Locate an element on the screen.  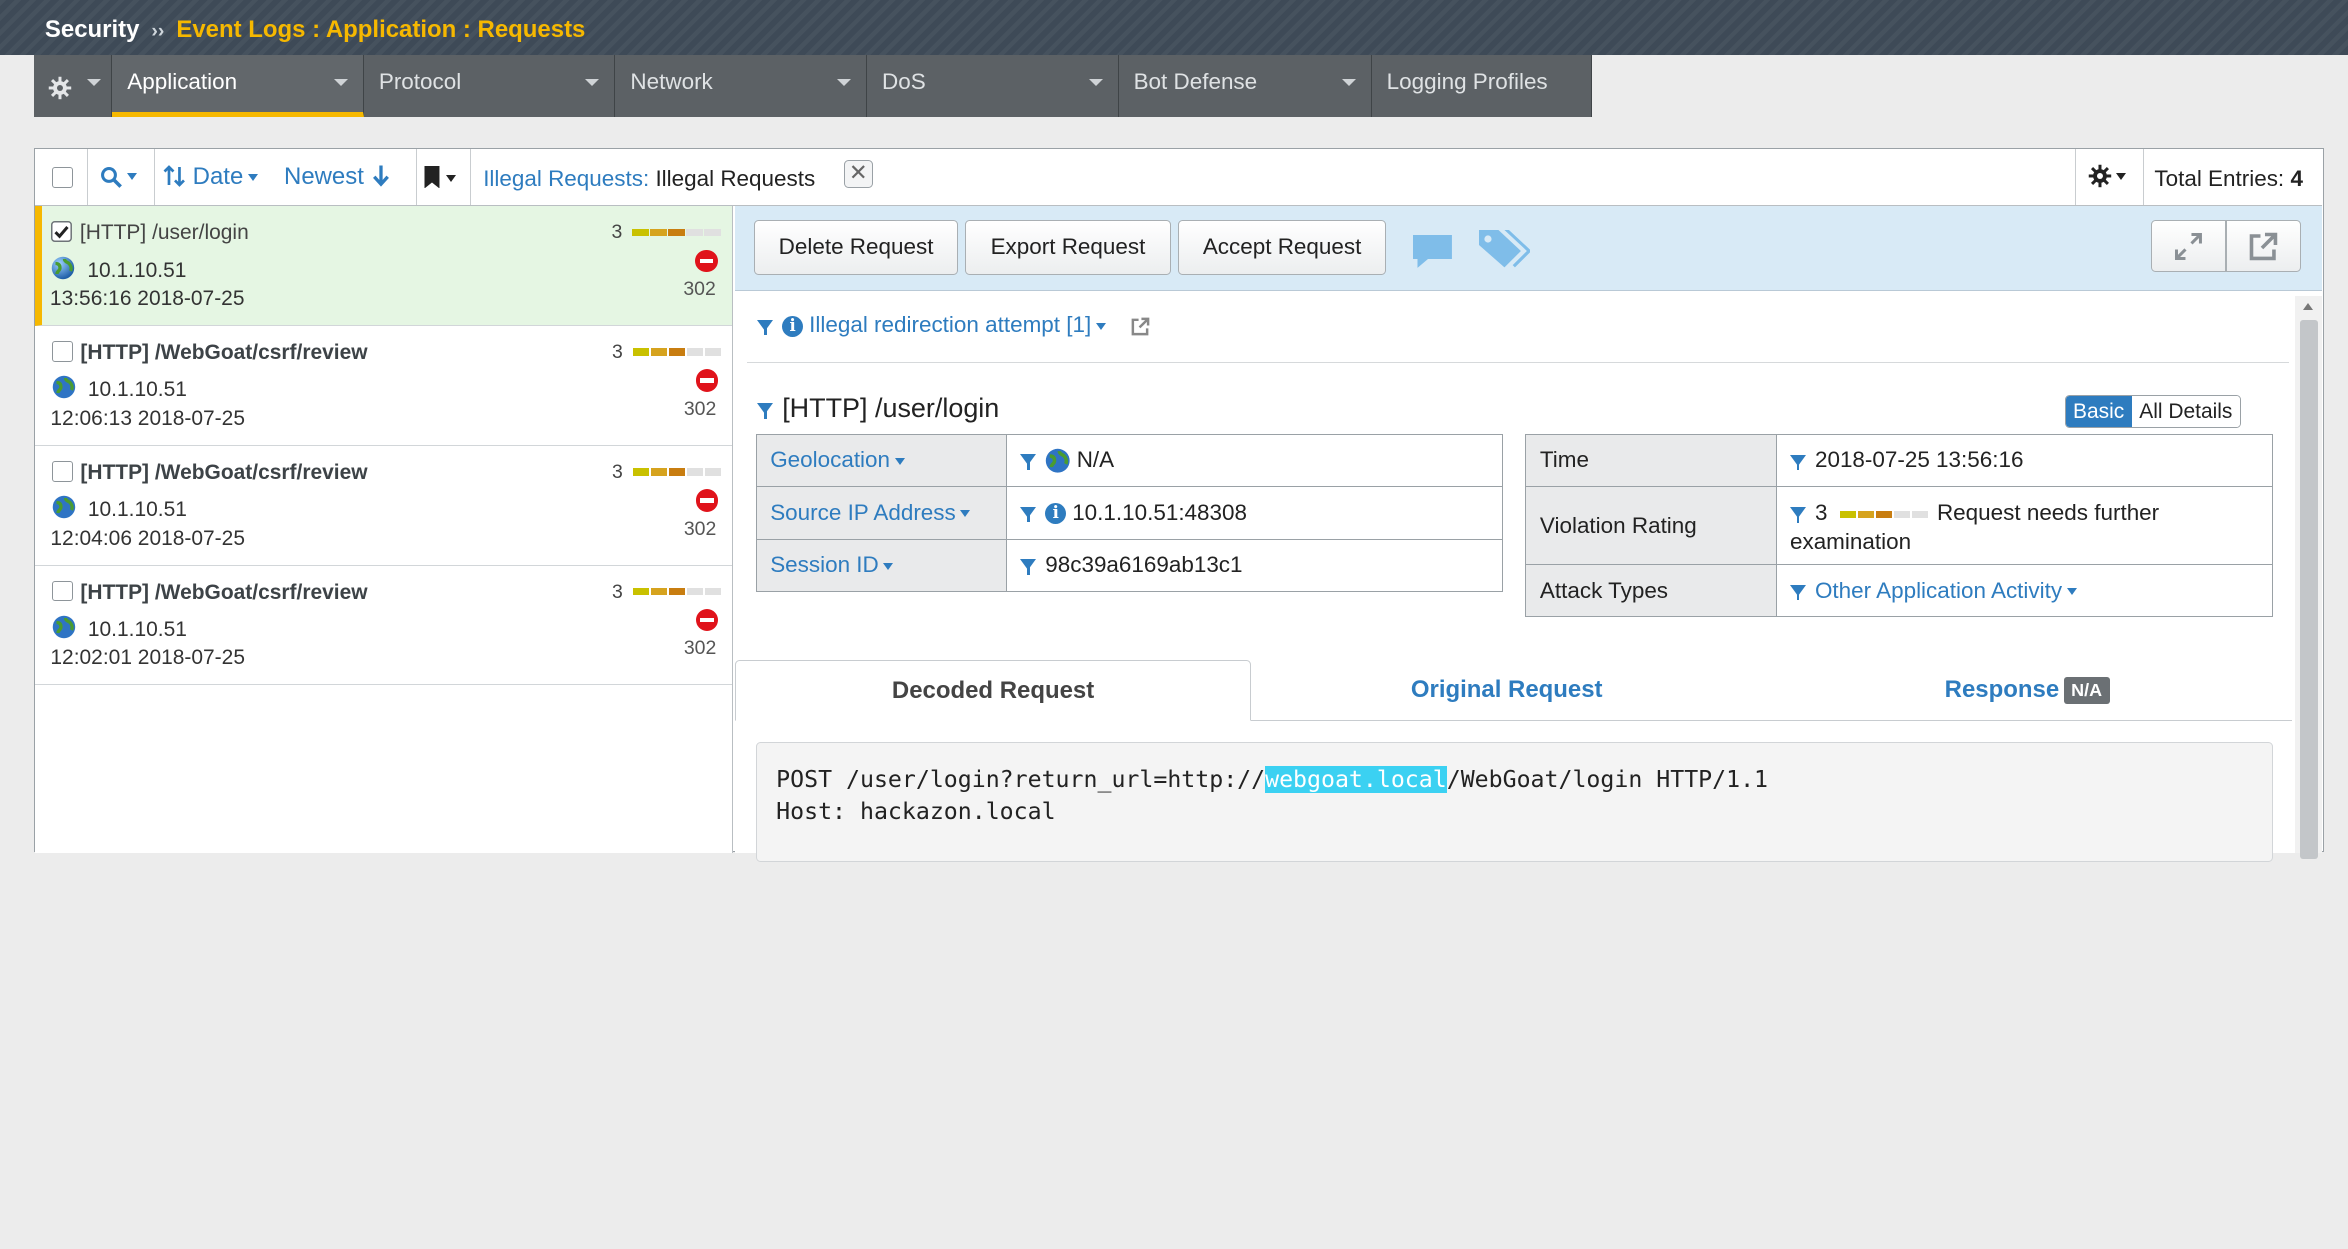
session-id-label: Session ID is located at coordinates (881, 565).